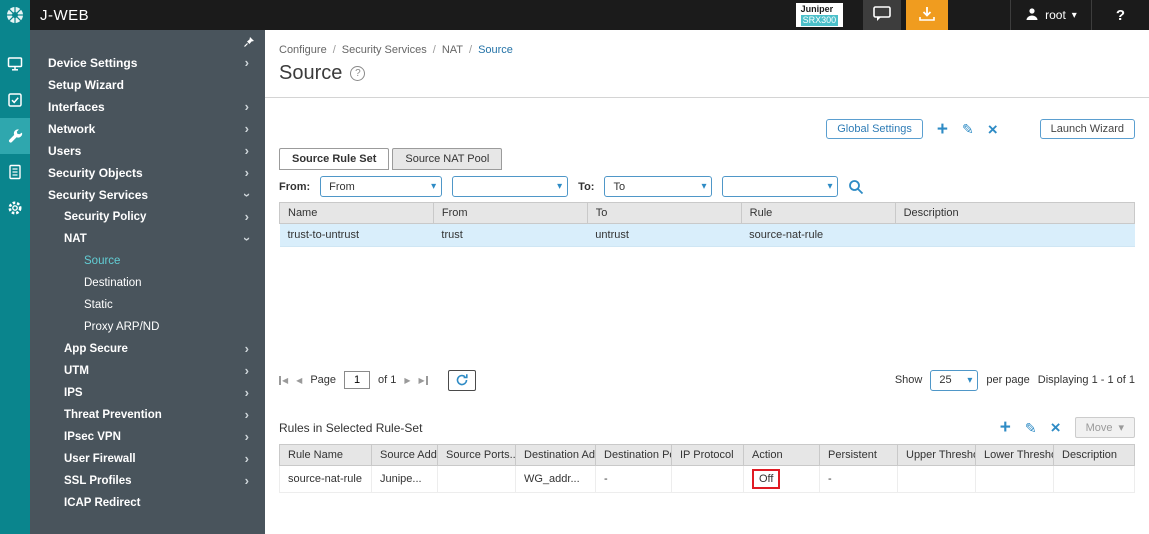 The height and width of the screenshot is (534, 1149). I want to click on sidebar-item-ips: IPS, so click(147, 393).